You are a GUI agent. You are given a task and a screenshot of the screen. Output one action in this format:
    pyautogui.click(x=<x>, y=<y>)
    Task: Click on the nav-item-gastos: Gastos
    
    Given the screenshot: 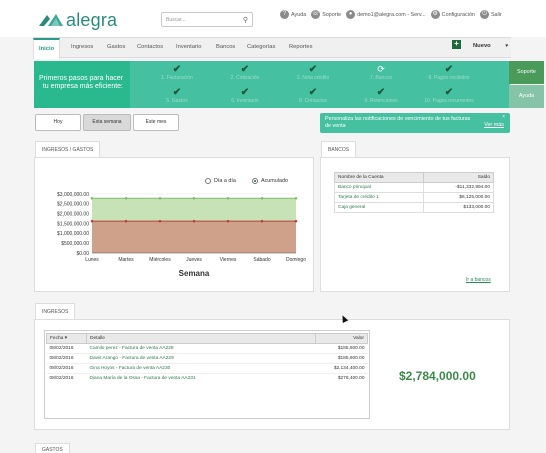 What is the action you would take?
    pyautogui.click(x=116, y=47)
    